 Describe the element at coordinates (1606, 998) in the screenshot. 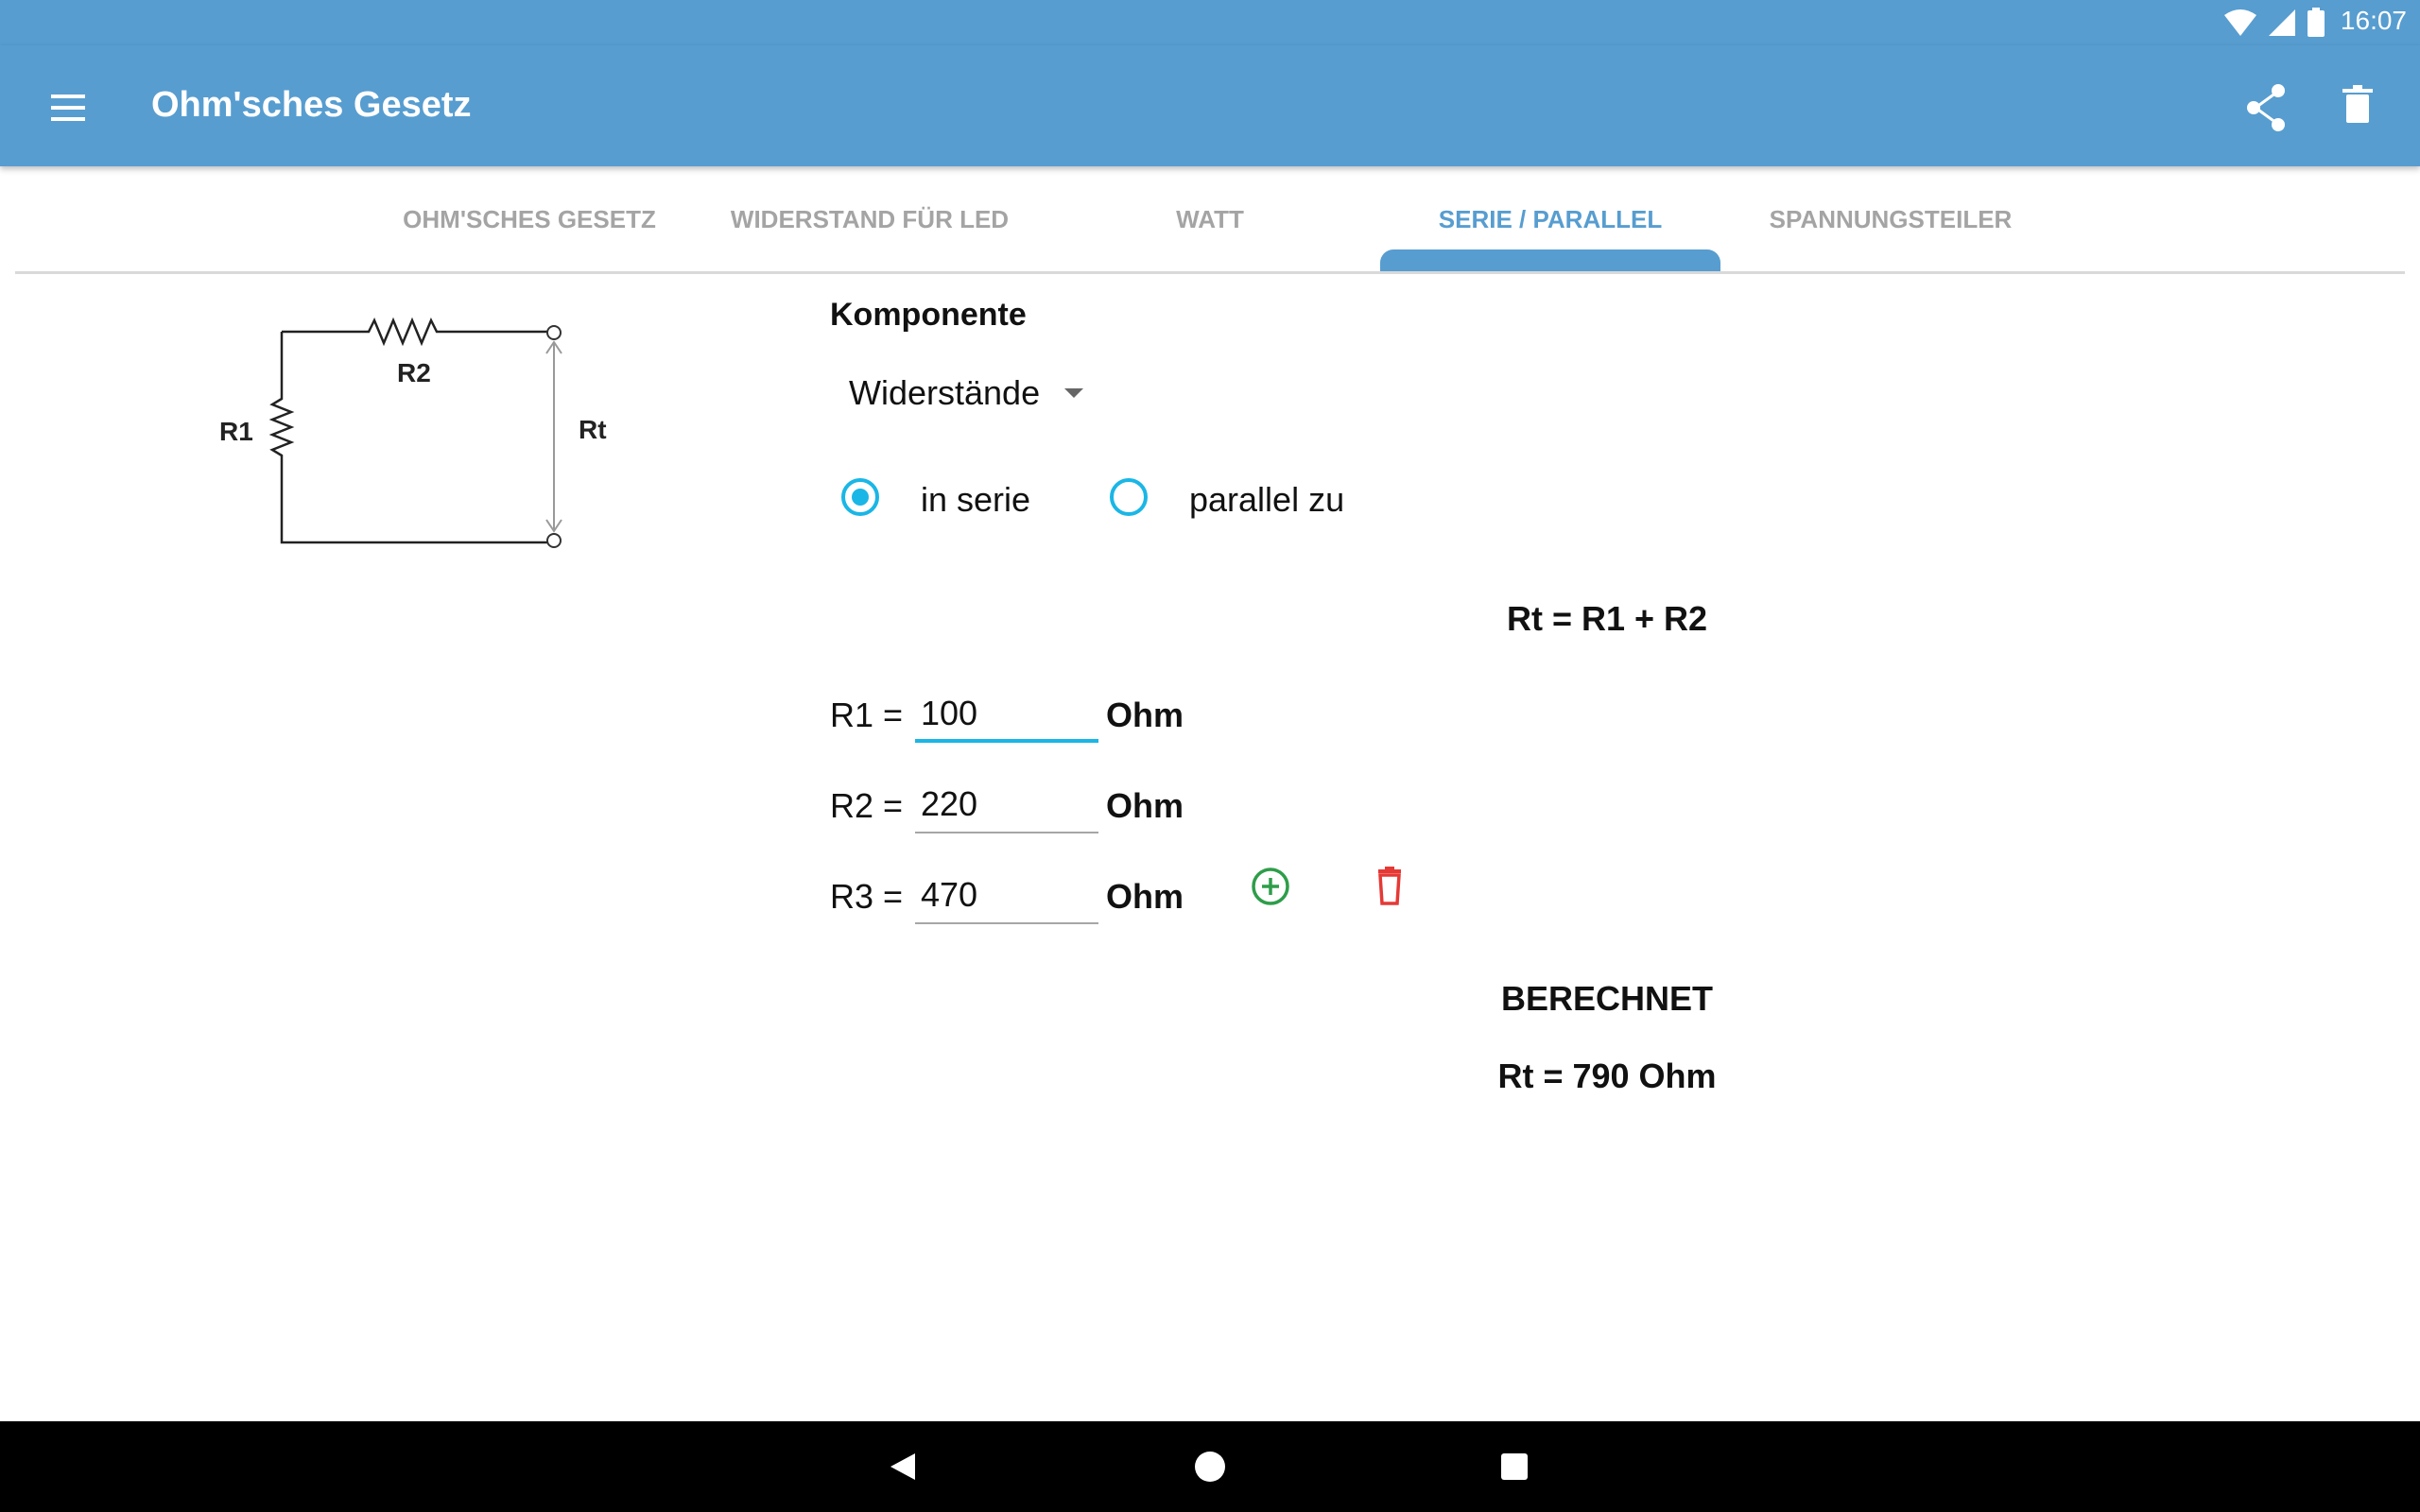

I see `result-heading: BERECHNET` at that location.